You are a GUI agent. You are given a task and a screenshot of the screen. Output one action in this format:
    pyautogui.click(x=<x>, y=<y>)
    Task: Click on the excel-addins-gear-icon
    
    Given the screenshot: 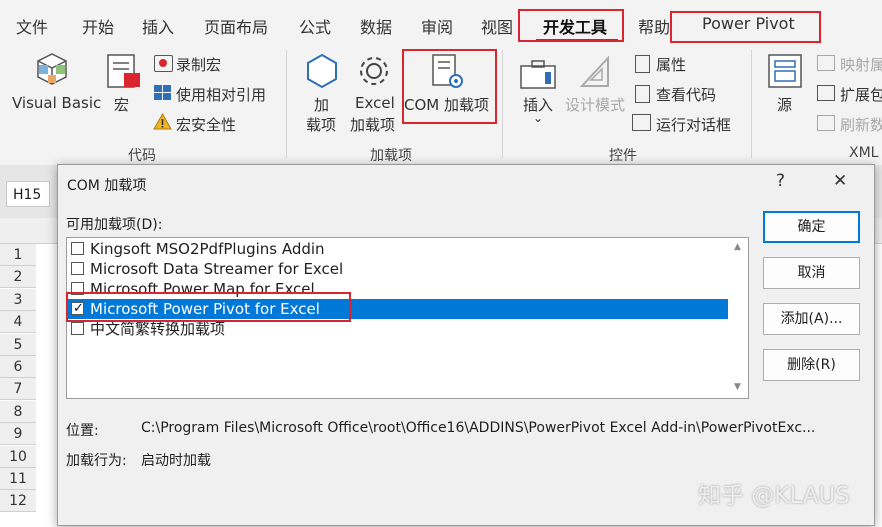 What is the action you would take?
    pyautogui.click(x=374, y=73)
    